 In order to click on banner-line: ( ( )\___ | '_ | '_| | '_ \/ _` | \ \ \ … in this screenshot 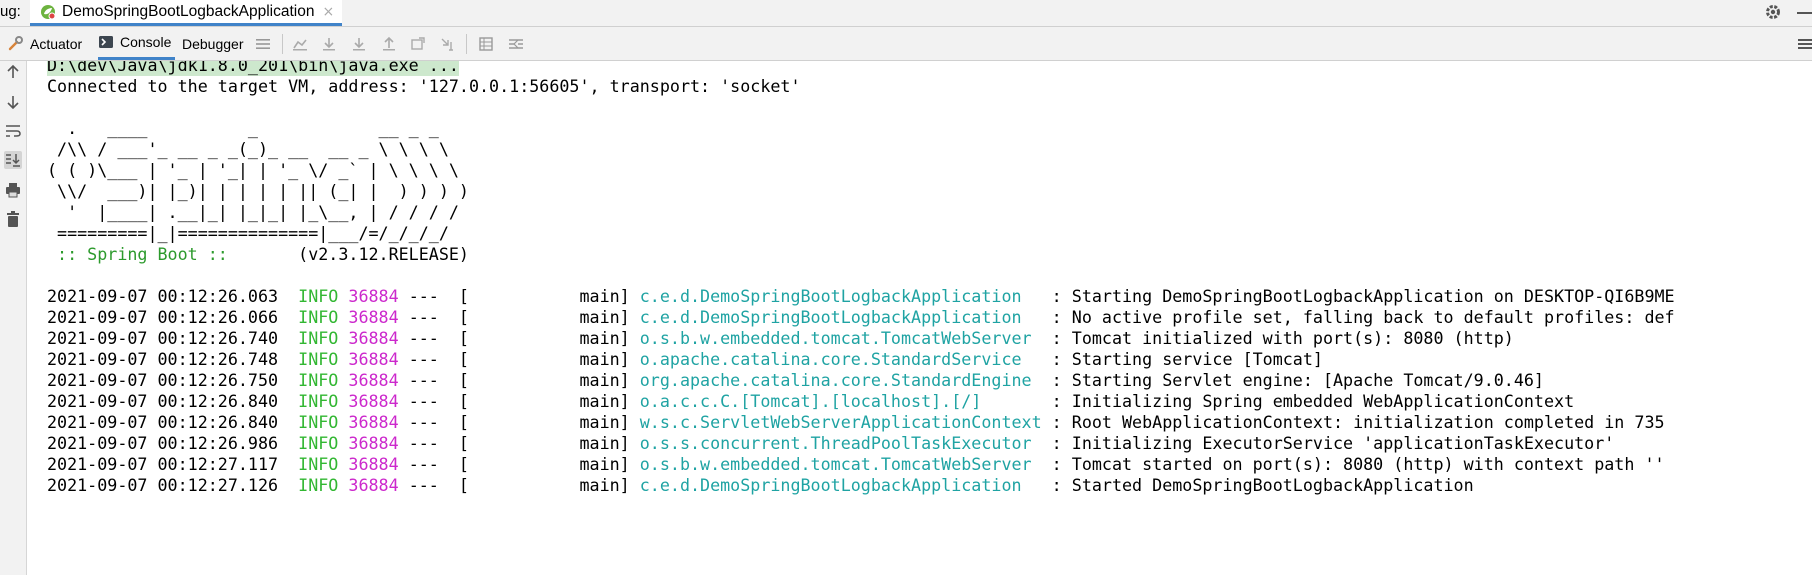, I will do `click(253, 170)`.